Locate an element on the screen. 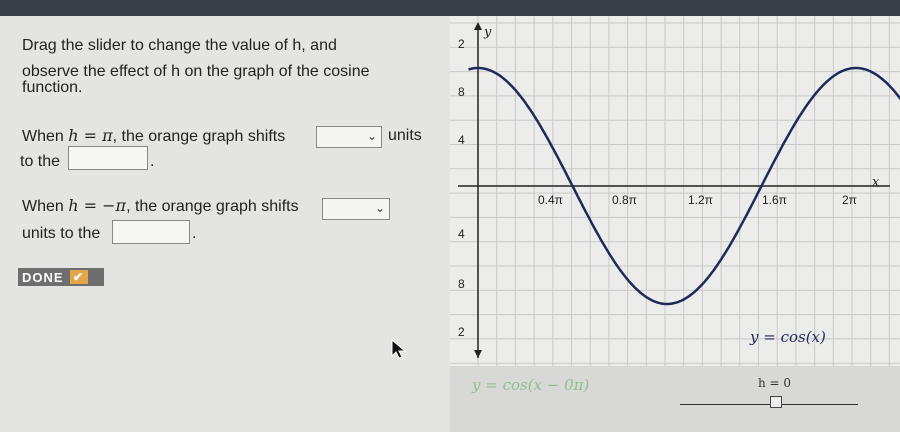 This screenshot has height=432, width=900. y-axis-label: y is located at coordinates (487, 32).